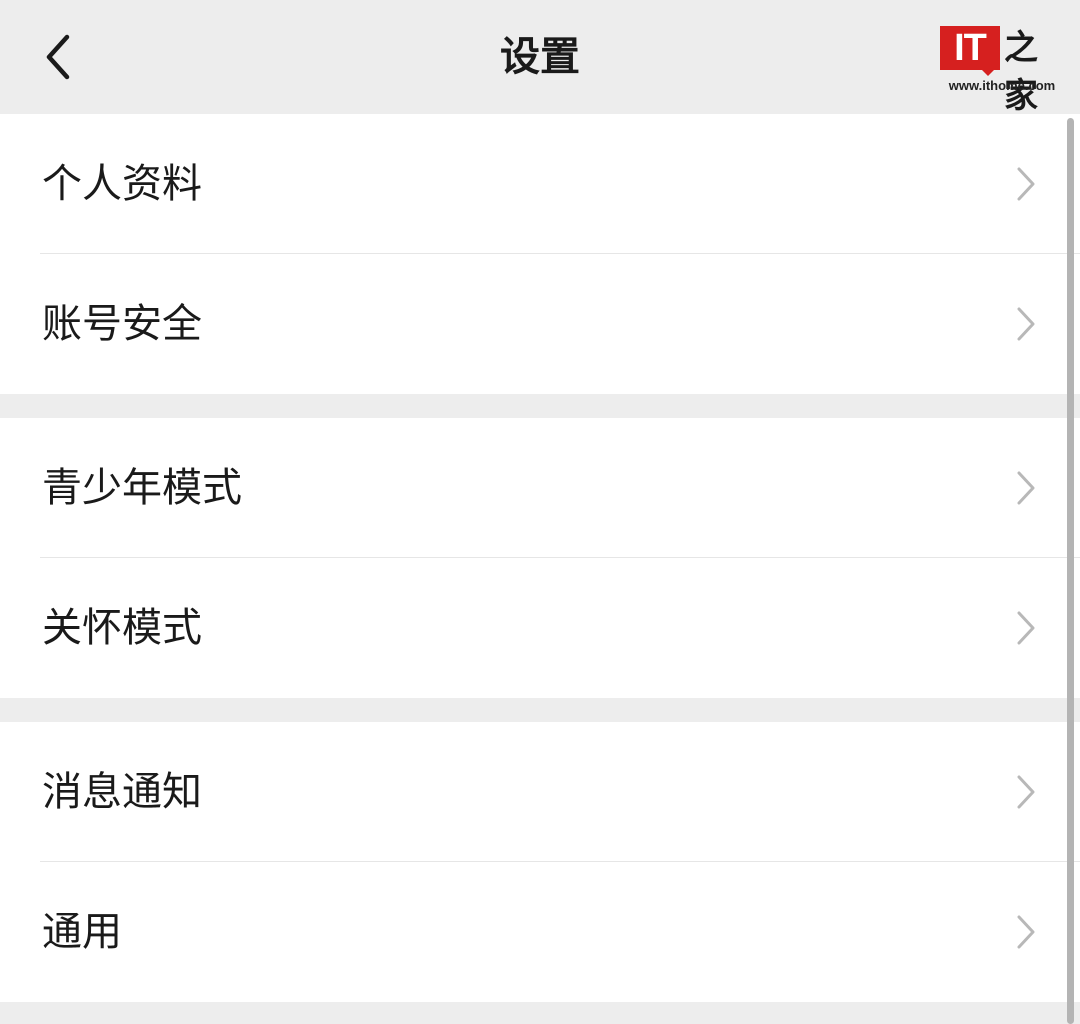 This screenshot has height=1024, width=1080. What do you see at coordinates (1002, 85) in the screenshot?
I see `watermark-url: www.ithome.com` at bounding box center [1002, 85].